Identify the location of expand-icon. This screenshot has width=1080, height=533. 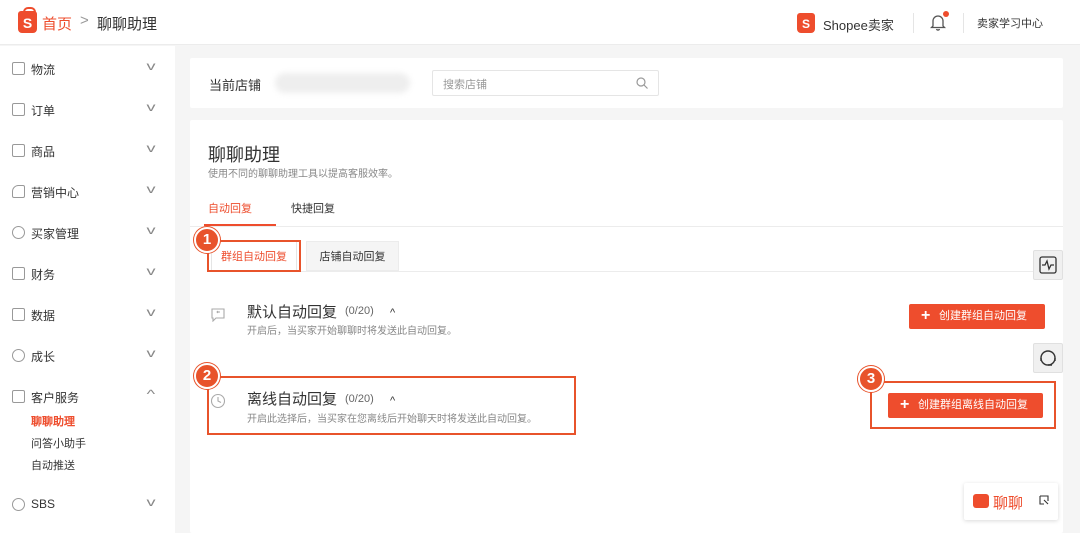
(1044, 500).